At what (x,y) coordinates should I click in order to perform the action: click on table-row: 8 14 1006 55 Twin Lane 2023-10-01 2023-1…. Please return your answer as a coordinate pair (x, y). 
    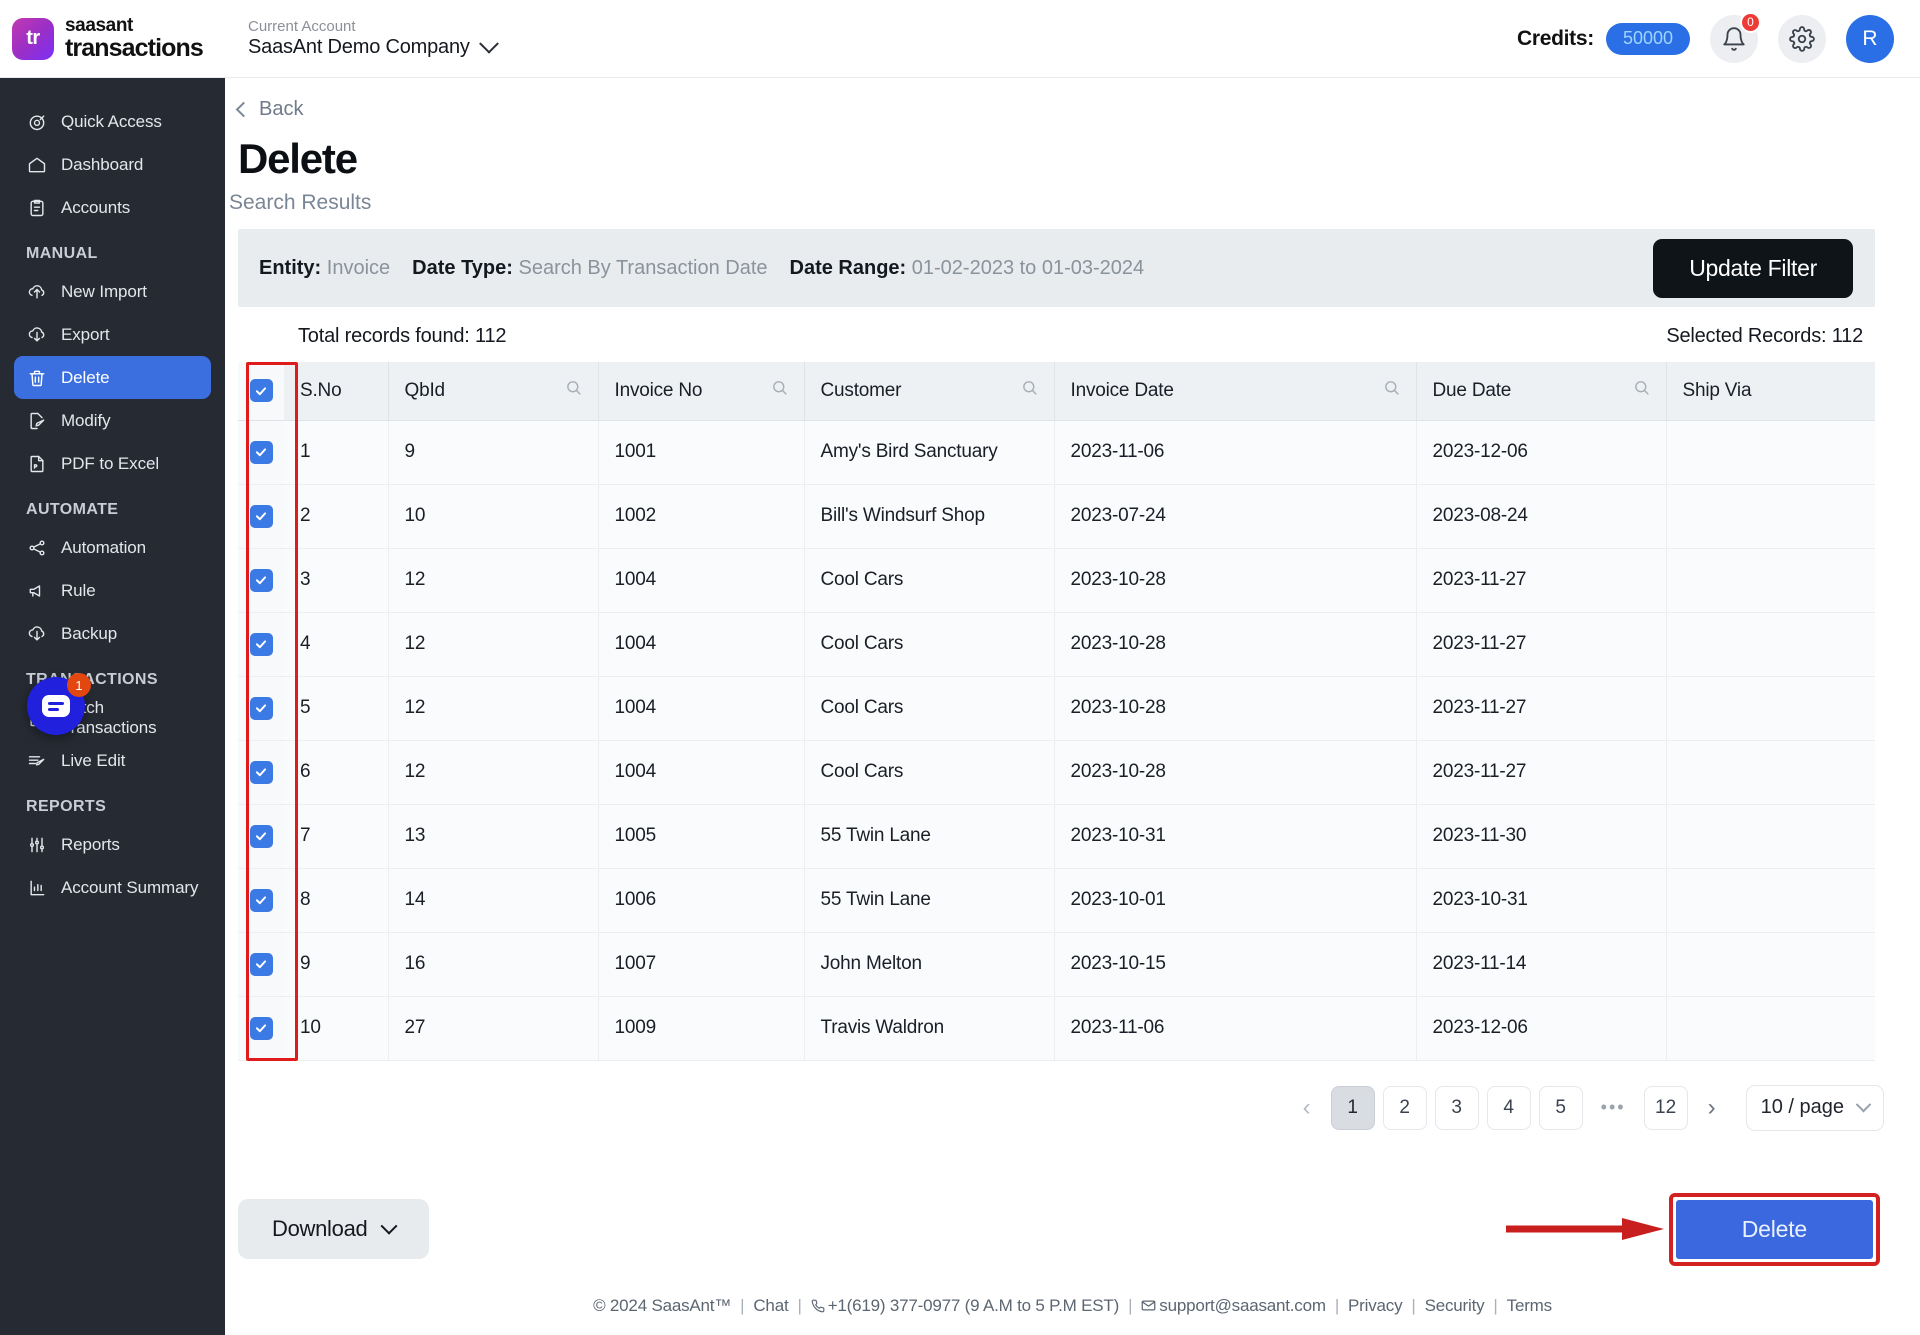
    Looking at the image, I should click on (1056, 900).